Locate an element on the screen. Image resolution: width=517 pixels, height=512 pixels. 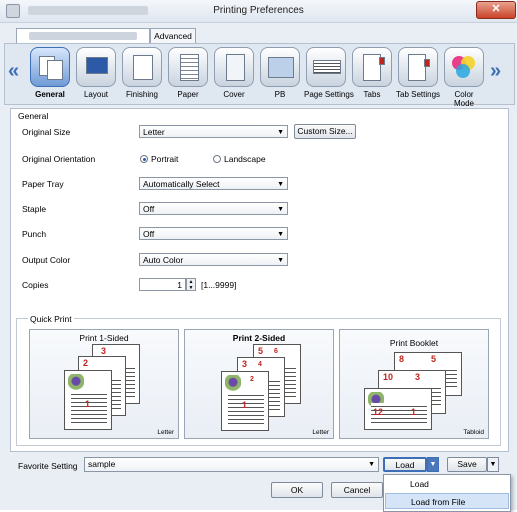
paper-size-label: Tabloid is located at coordinates (473, 432).